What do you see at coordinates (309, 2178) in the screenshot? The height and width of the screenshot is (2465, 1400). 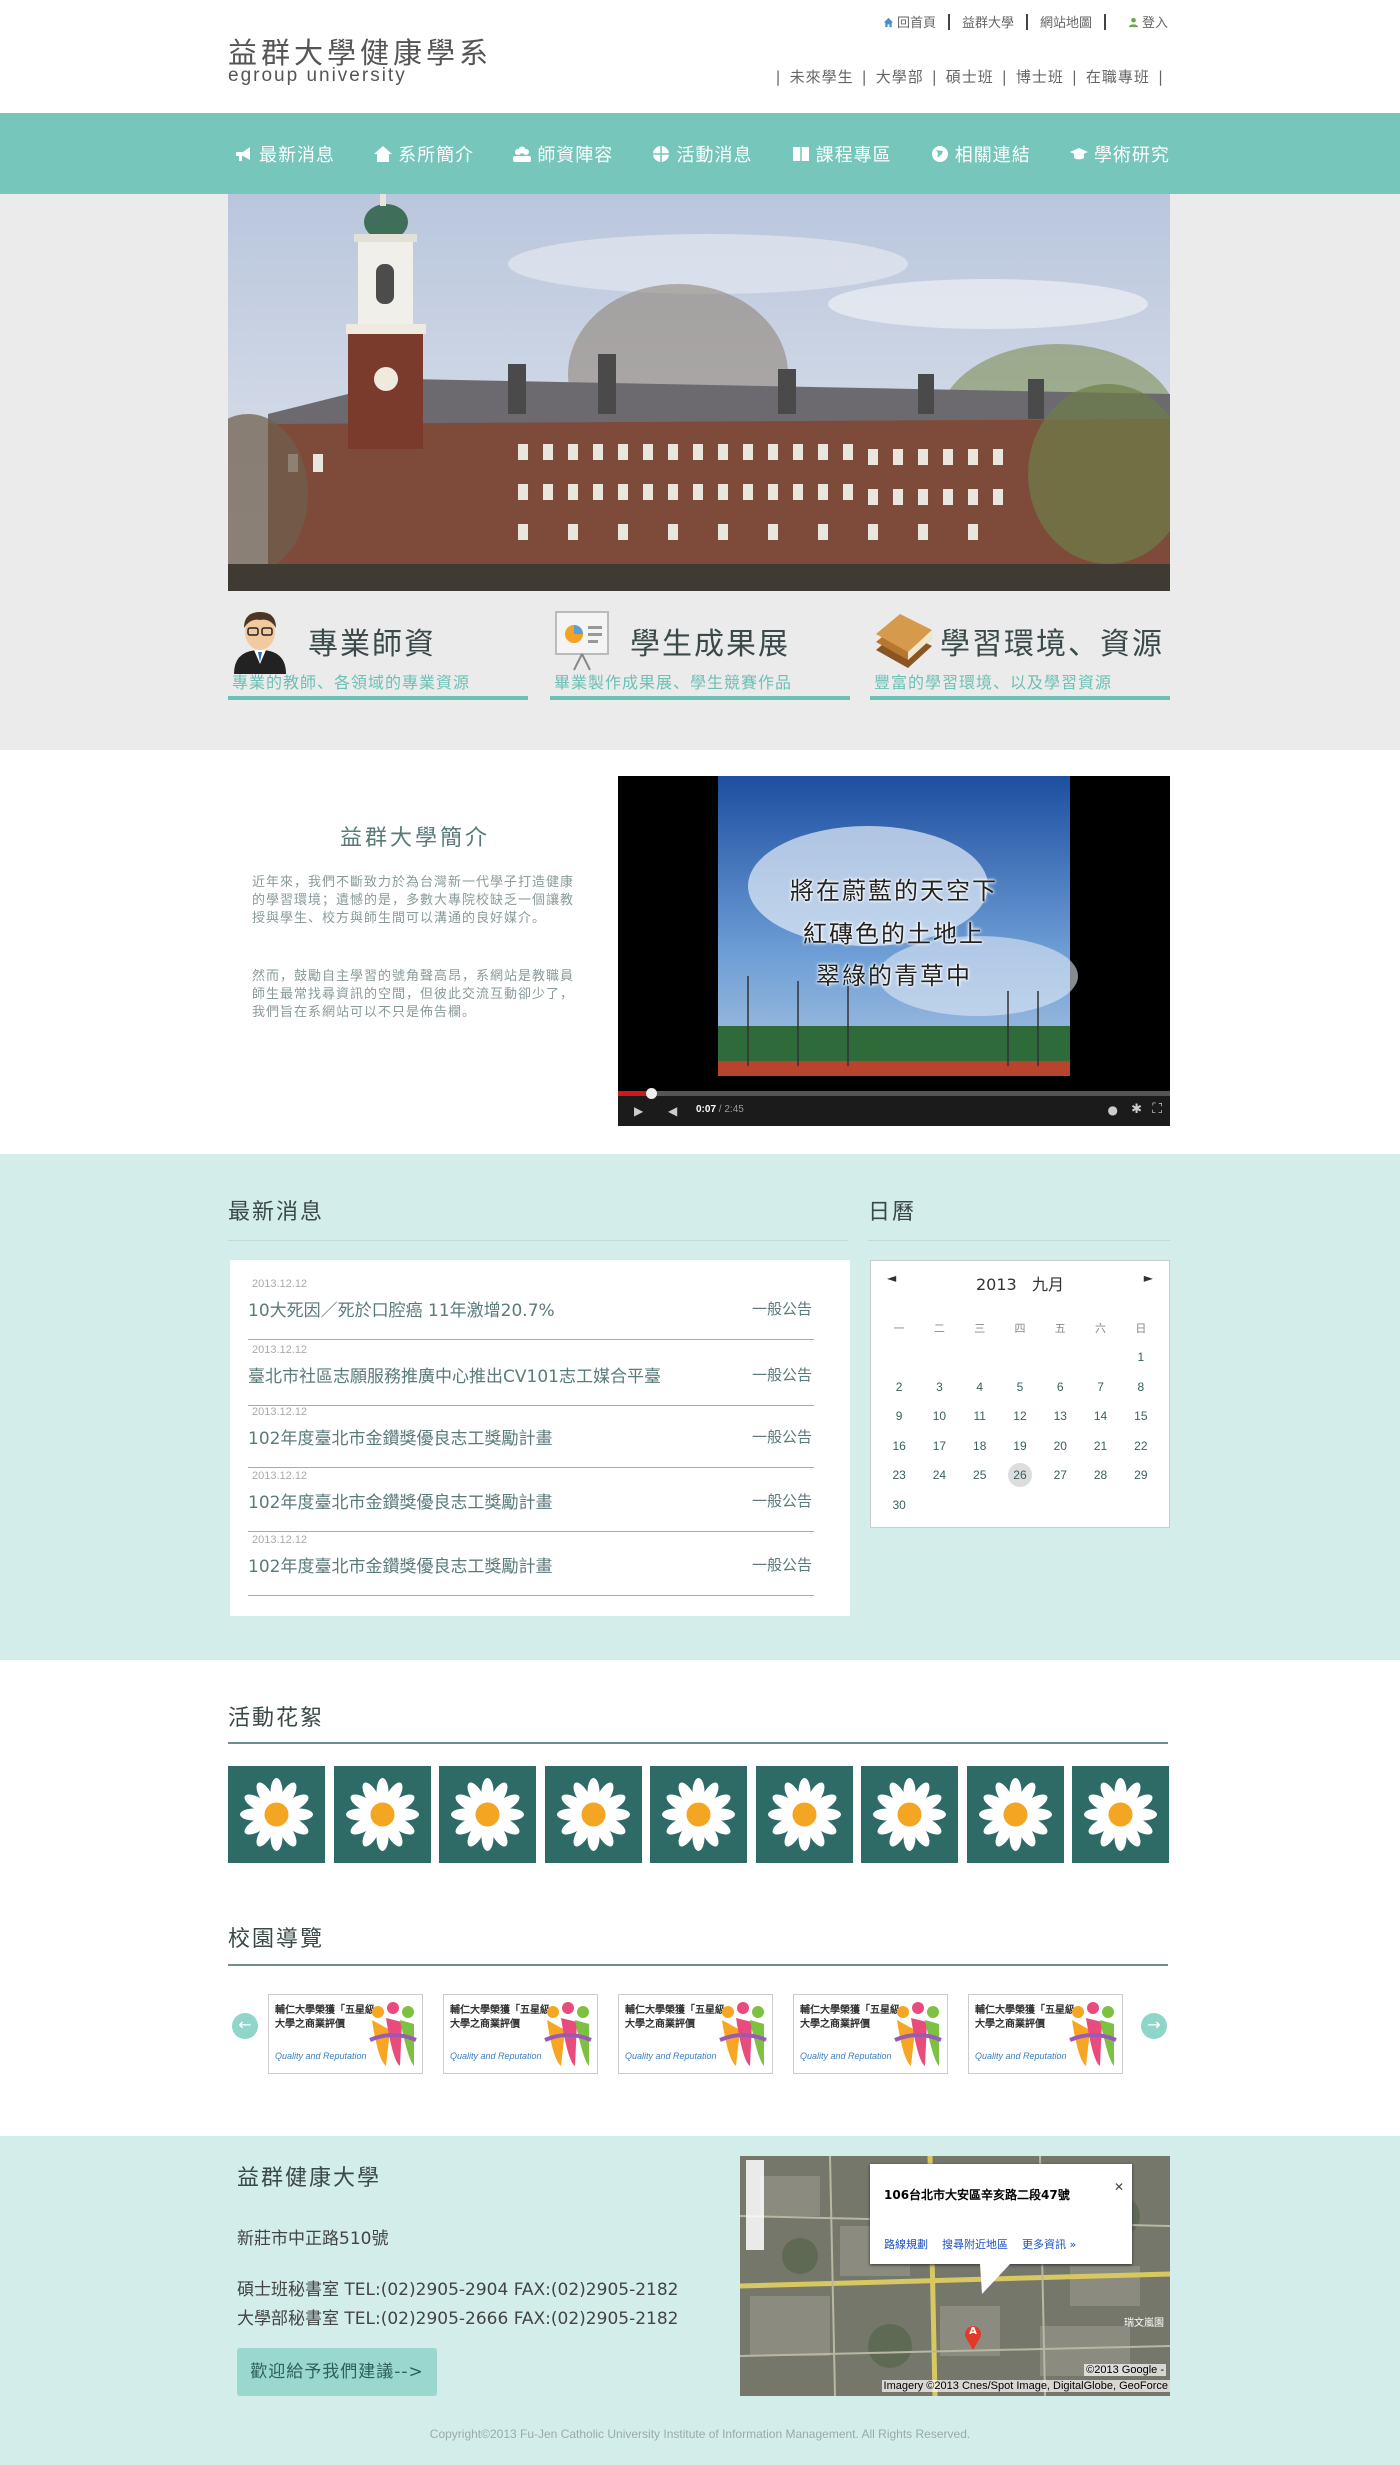 I see `footer-university-name: 益群健康大學` at bounding box center [309, 2178].